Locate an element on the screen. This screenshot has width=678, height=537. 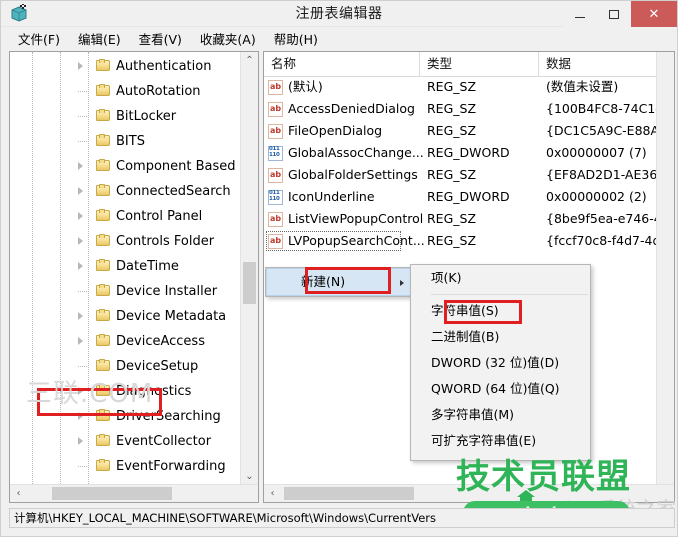
table-row: (默认) REG_SZ (数值未设置) is located at coordinates (460, 87).